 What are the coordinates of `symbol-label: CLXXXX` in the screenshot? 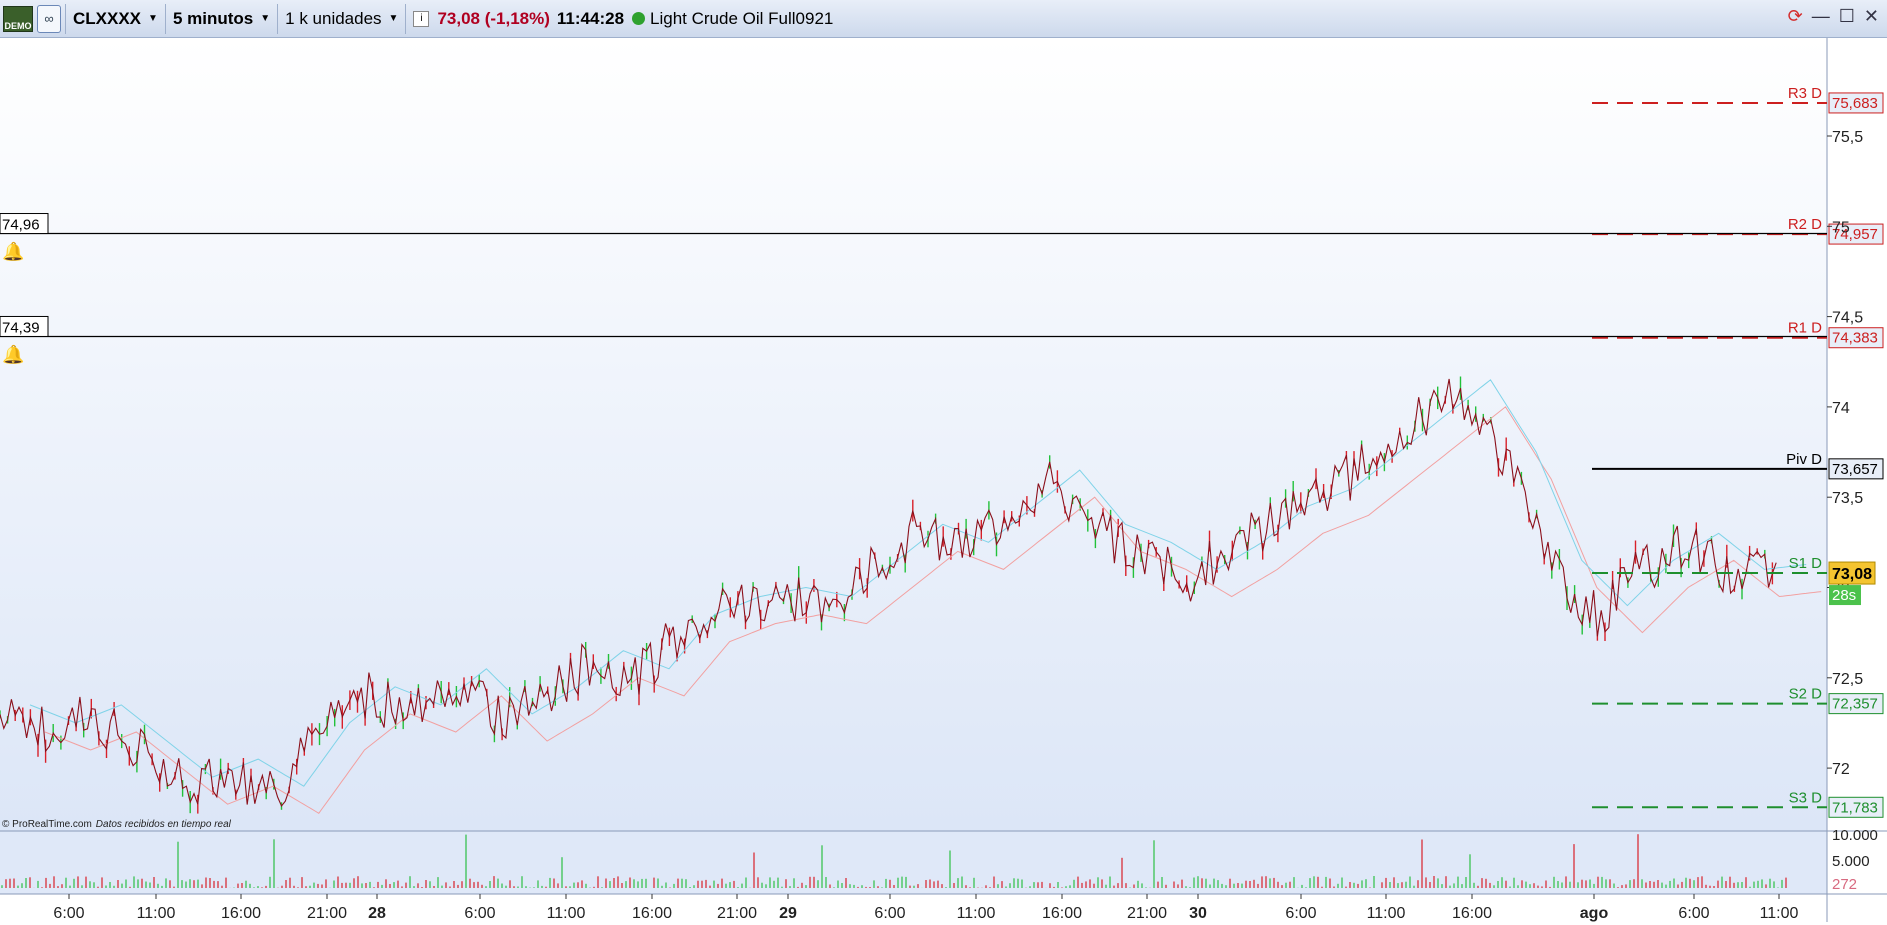 It's located at (107, 18).